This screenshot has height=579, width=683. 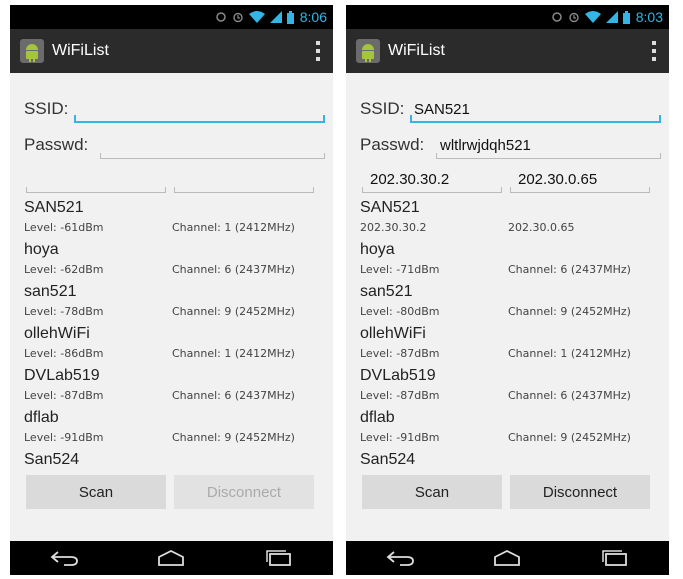 I want to click on list-item: SAN521 202.30.30.2 202.30.0.65, so click(x=510, y=220).